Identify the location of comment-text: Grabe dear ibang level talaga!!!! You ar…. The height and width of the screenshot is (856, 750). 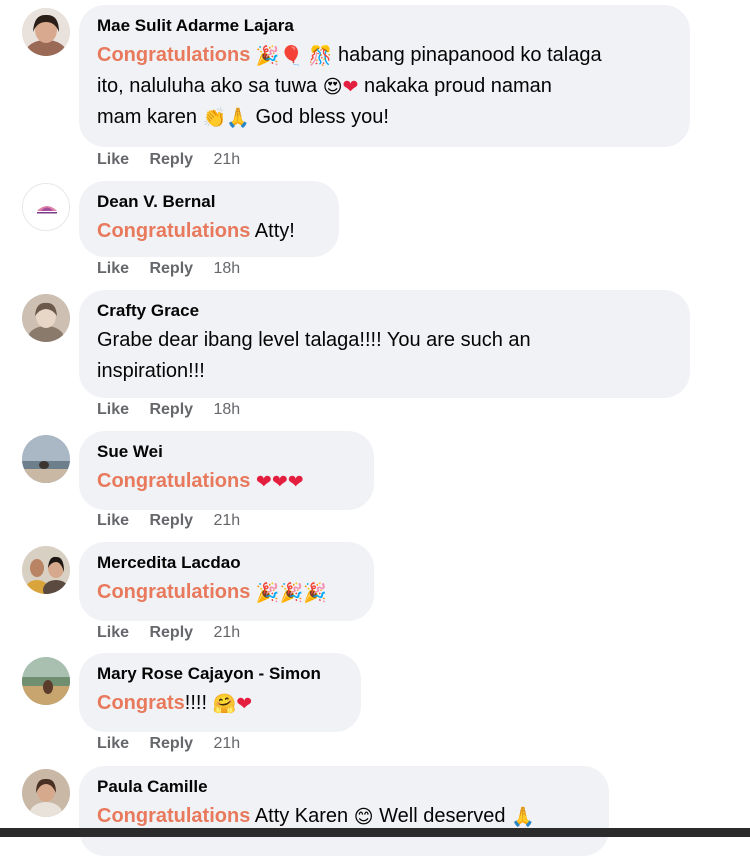
(384, 356).